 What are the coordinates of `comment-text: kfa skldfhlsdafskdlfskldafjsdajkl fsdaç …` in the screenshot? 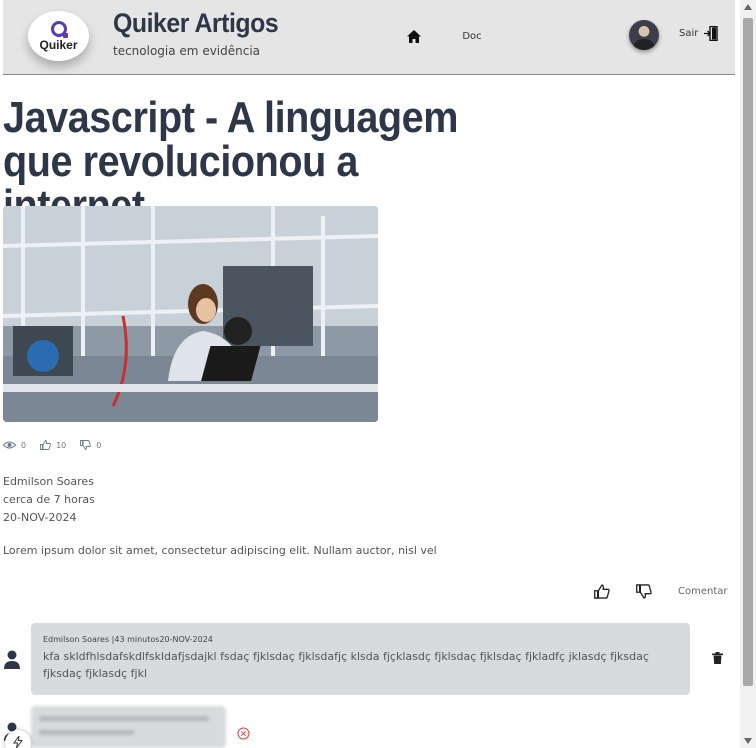 It's located at (346, 665).